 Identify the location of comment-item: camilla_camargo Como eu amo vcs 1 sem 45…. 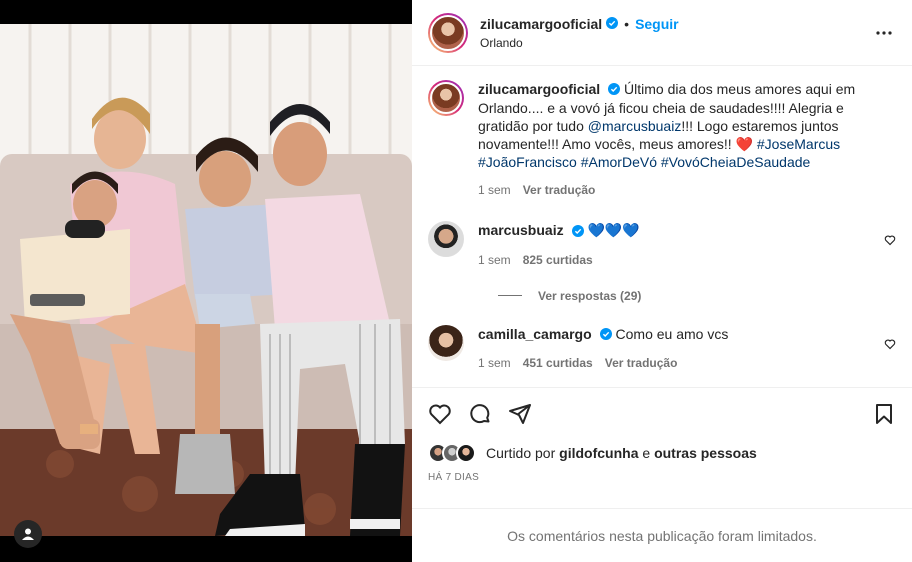
(662, 348).